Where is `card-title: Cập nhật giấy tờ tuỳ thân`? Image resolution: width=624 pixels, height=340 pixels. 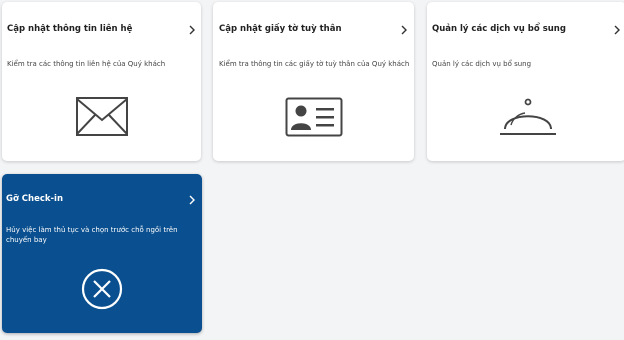 card-title: Cập nhật giấy tờ tuỳ thân is located at coordinates (280, 29).